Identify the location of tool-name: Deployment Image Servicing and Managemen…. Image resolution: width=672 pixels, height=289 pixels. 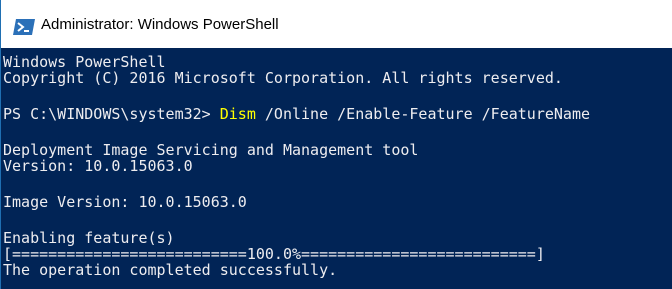
(211, 150).